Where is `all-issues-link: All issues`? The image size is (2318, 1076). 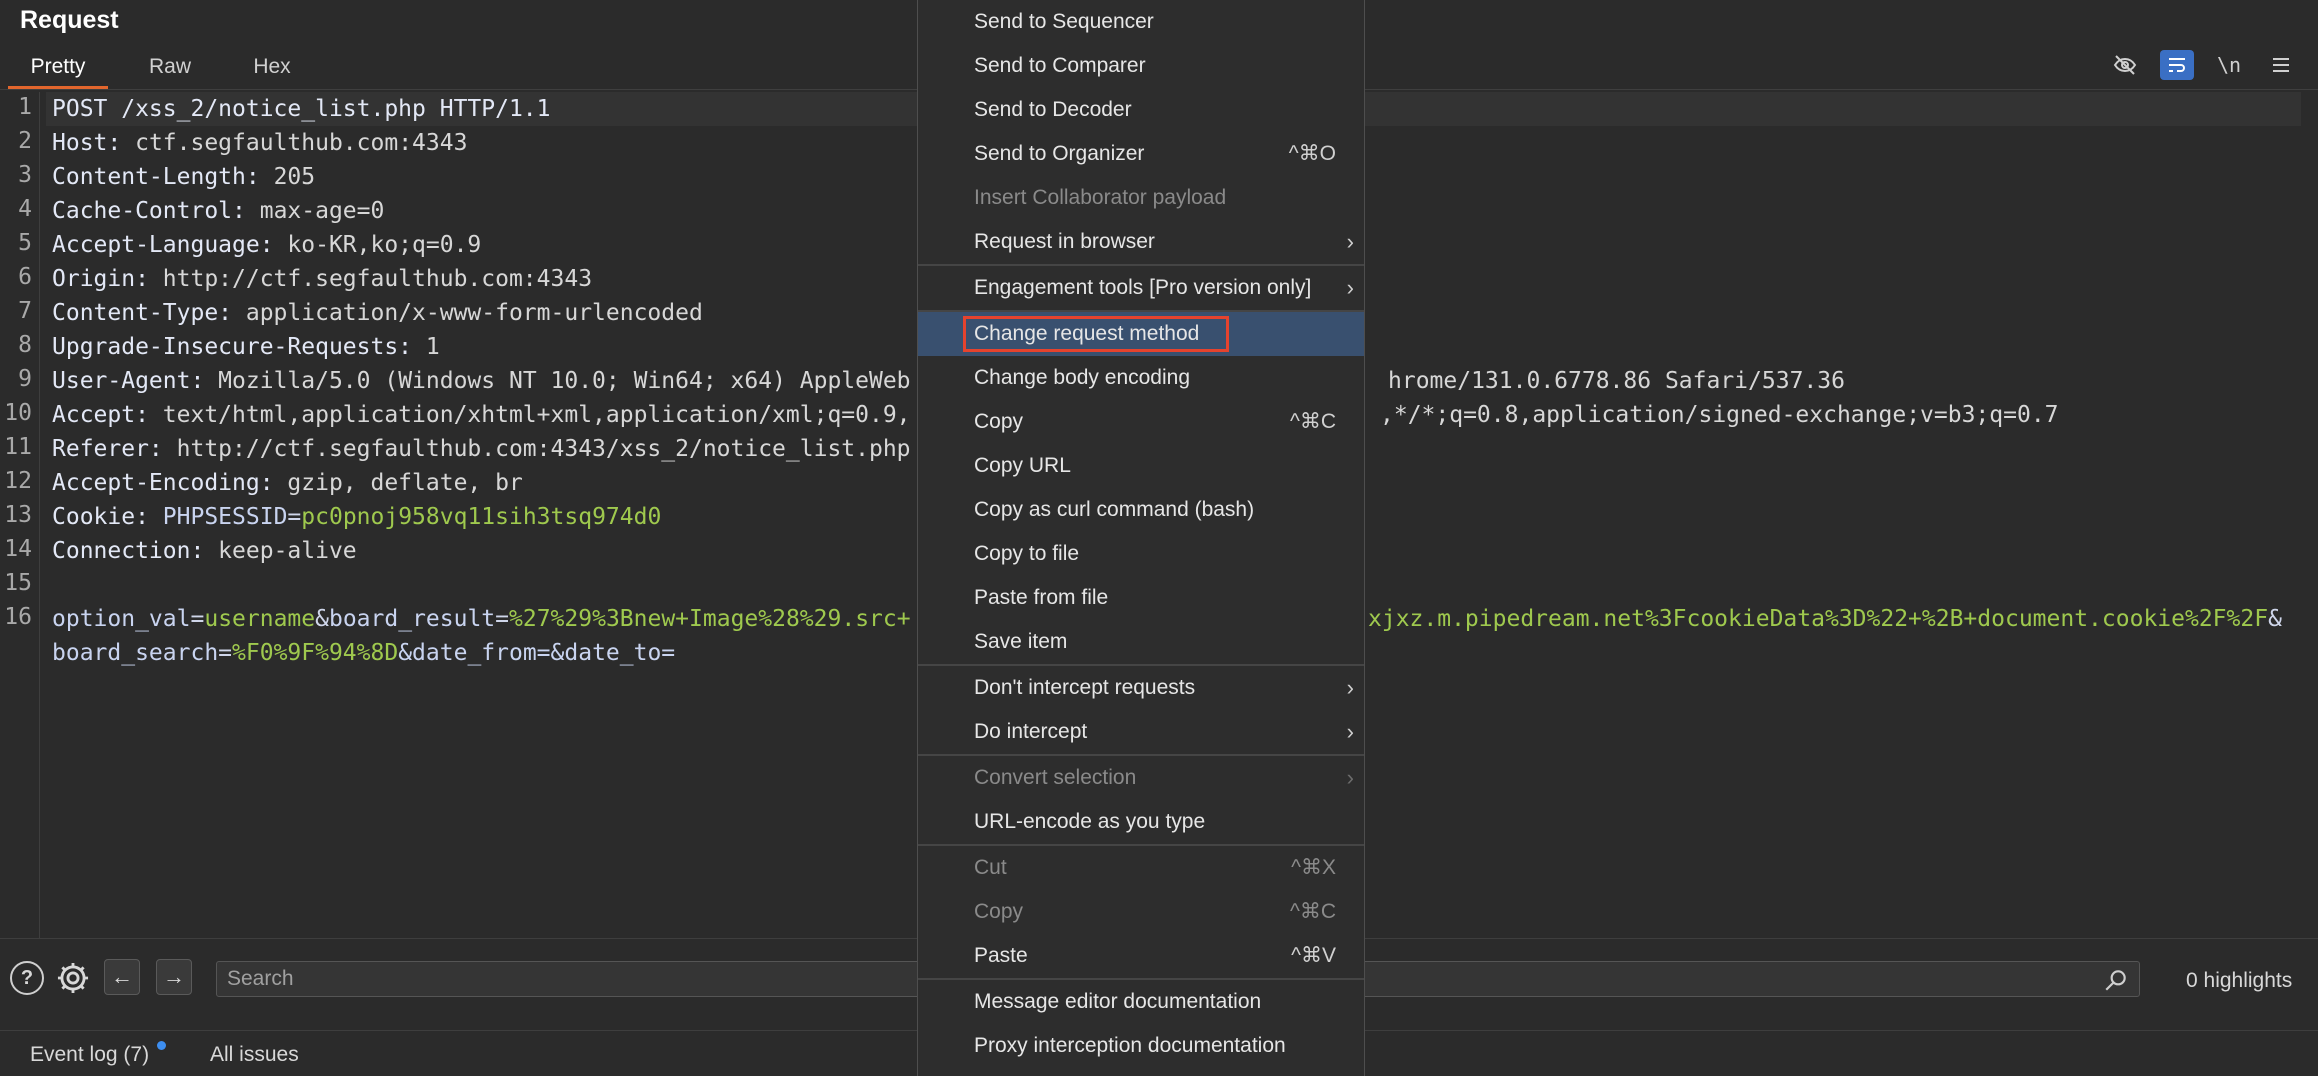 all-issues-link: All issues is located at coordinates (254, 1055).